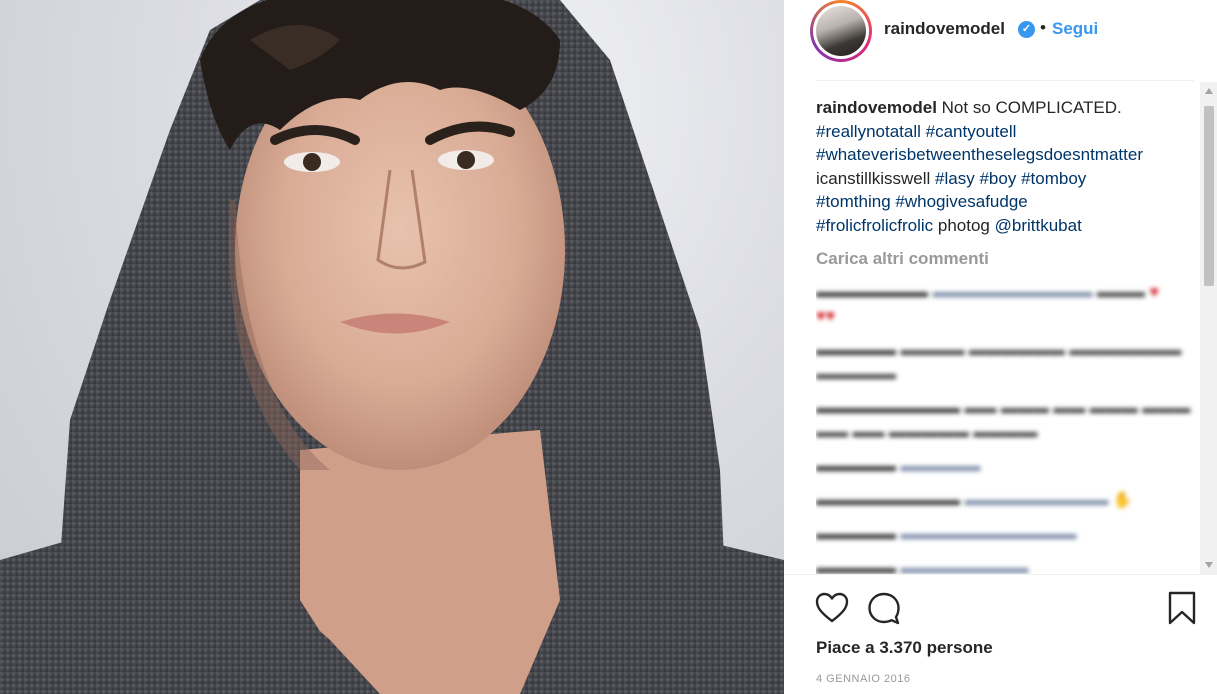 The image size is (1217, 694). I want to click on scroll-down-arrow-icon, so click(1209, 565).